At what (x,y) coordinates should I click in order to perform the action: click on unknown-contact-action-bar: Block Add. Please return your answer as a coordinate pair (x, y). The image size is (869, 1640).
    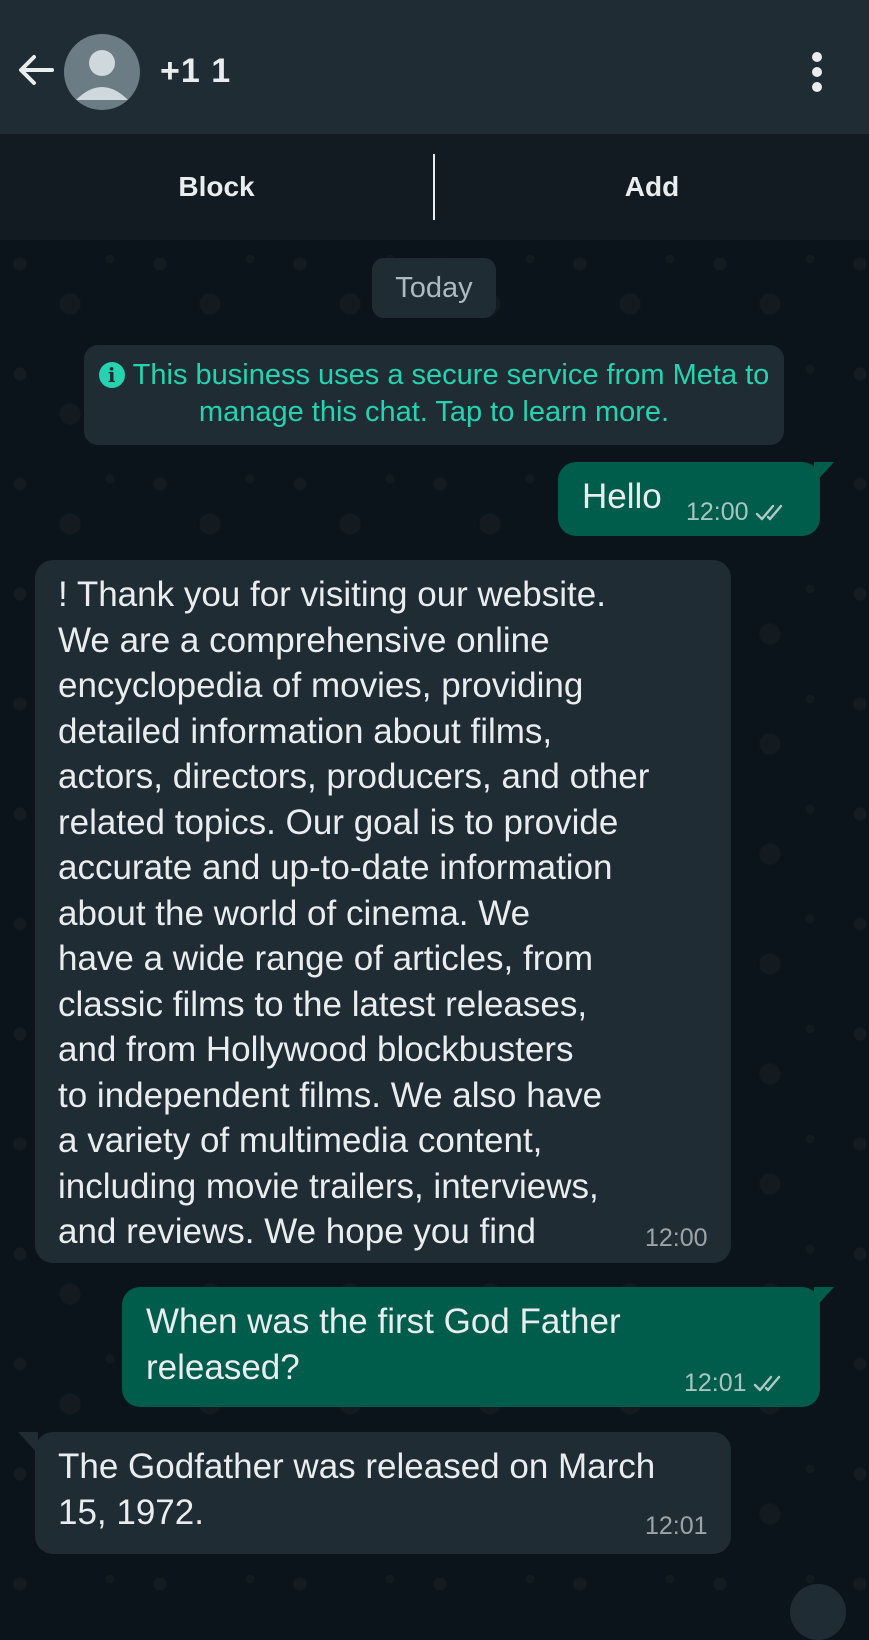
    Looking at the image, I should click on (434, 187).